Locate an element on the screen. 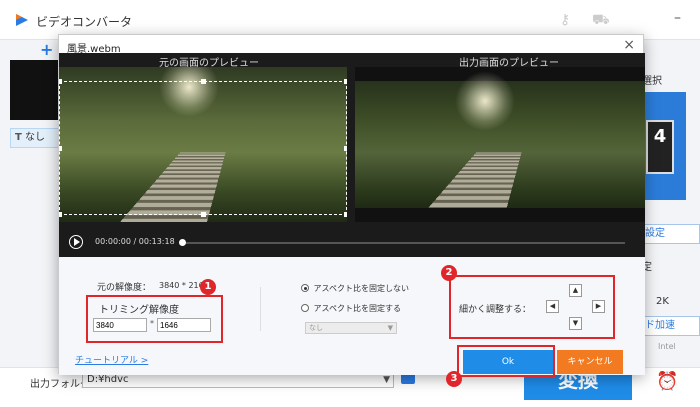 The image size is (700, 407). close-icon: × is located at coordinates (629, 45).